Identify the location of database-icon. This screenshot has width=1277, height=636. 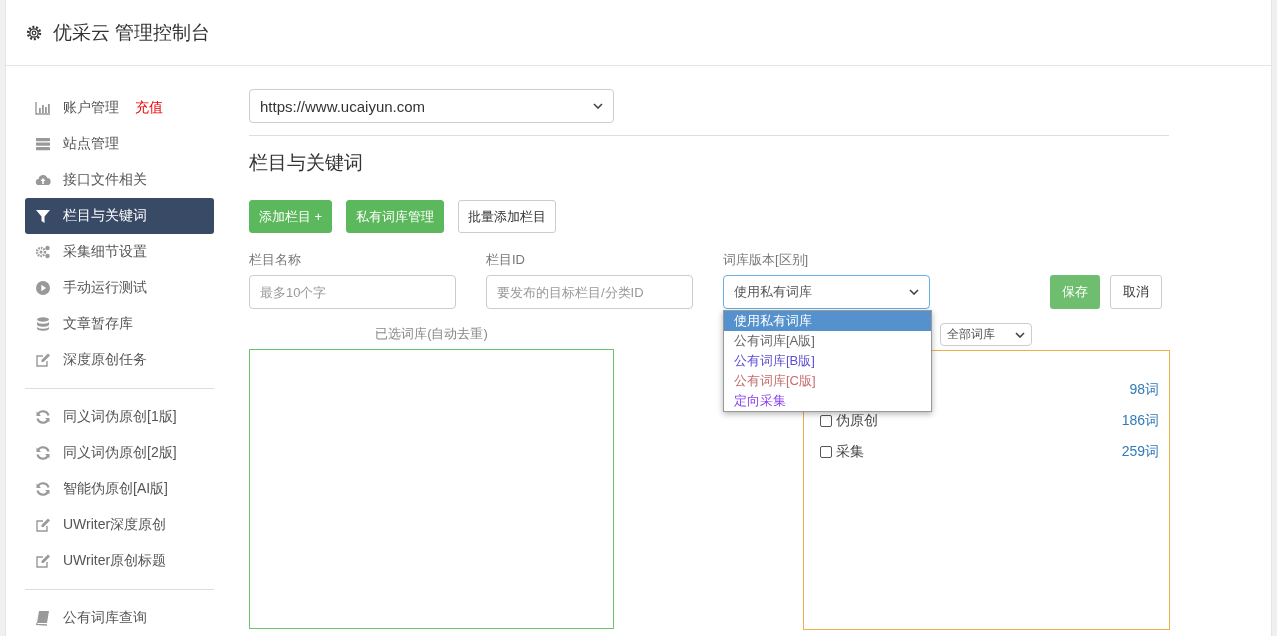
(43, 324).